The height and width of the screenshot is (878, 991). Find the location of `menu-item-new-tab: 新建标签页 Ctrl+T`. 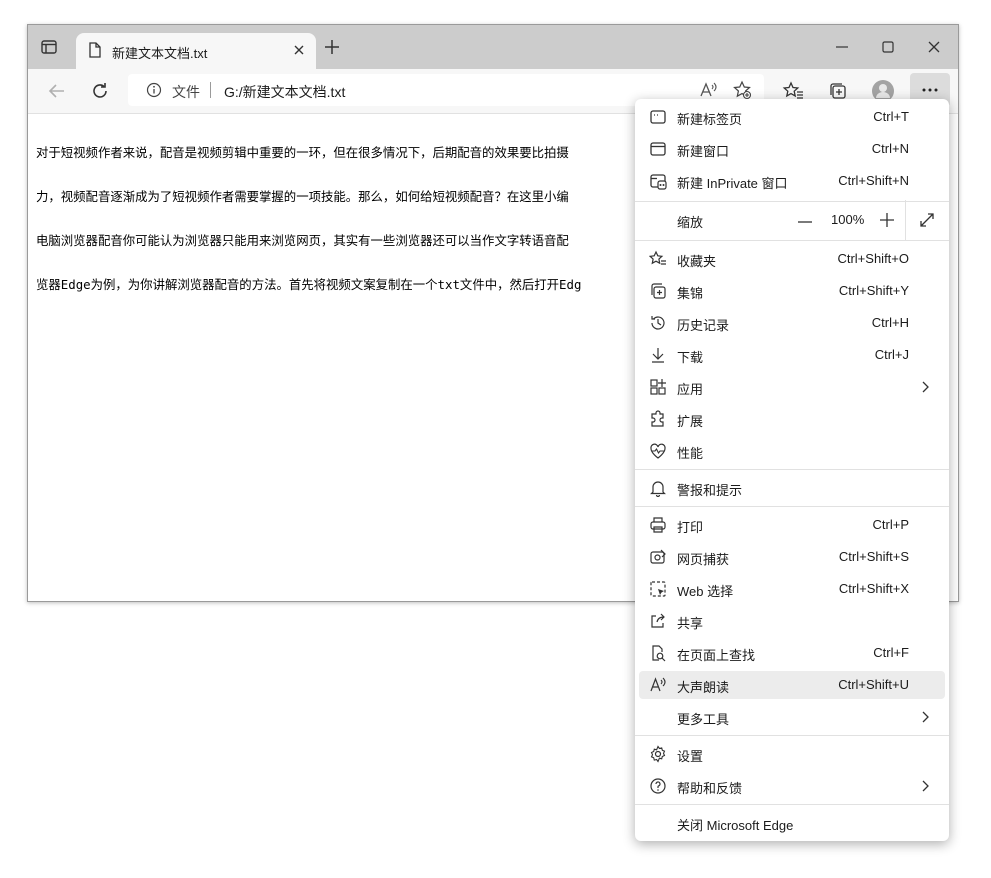

menu-item-new-tab: 新建标签页 Ctrl+T is located at coordinates (792, 117).